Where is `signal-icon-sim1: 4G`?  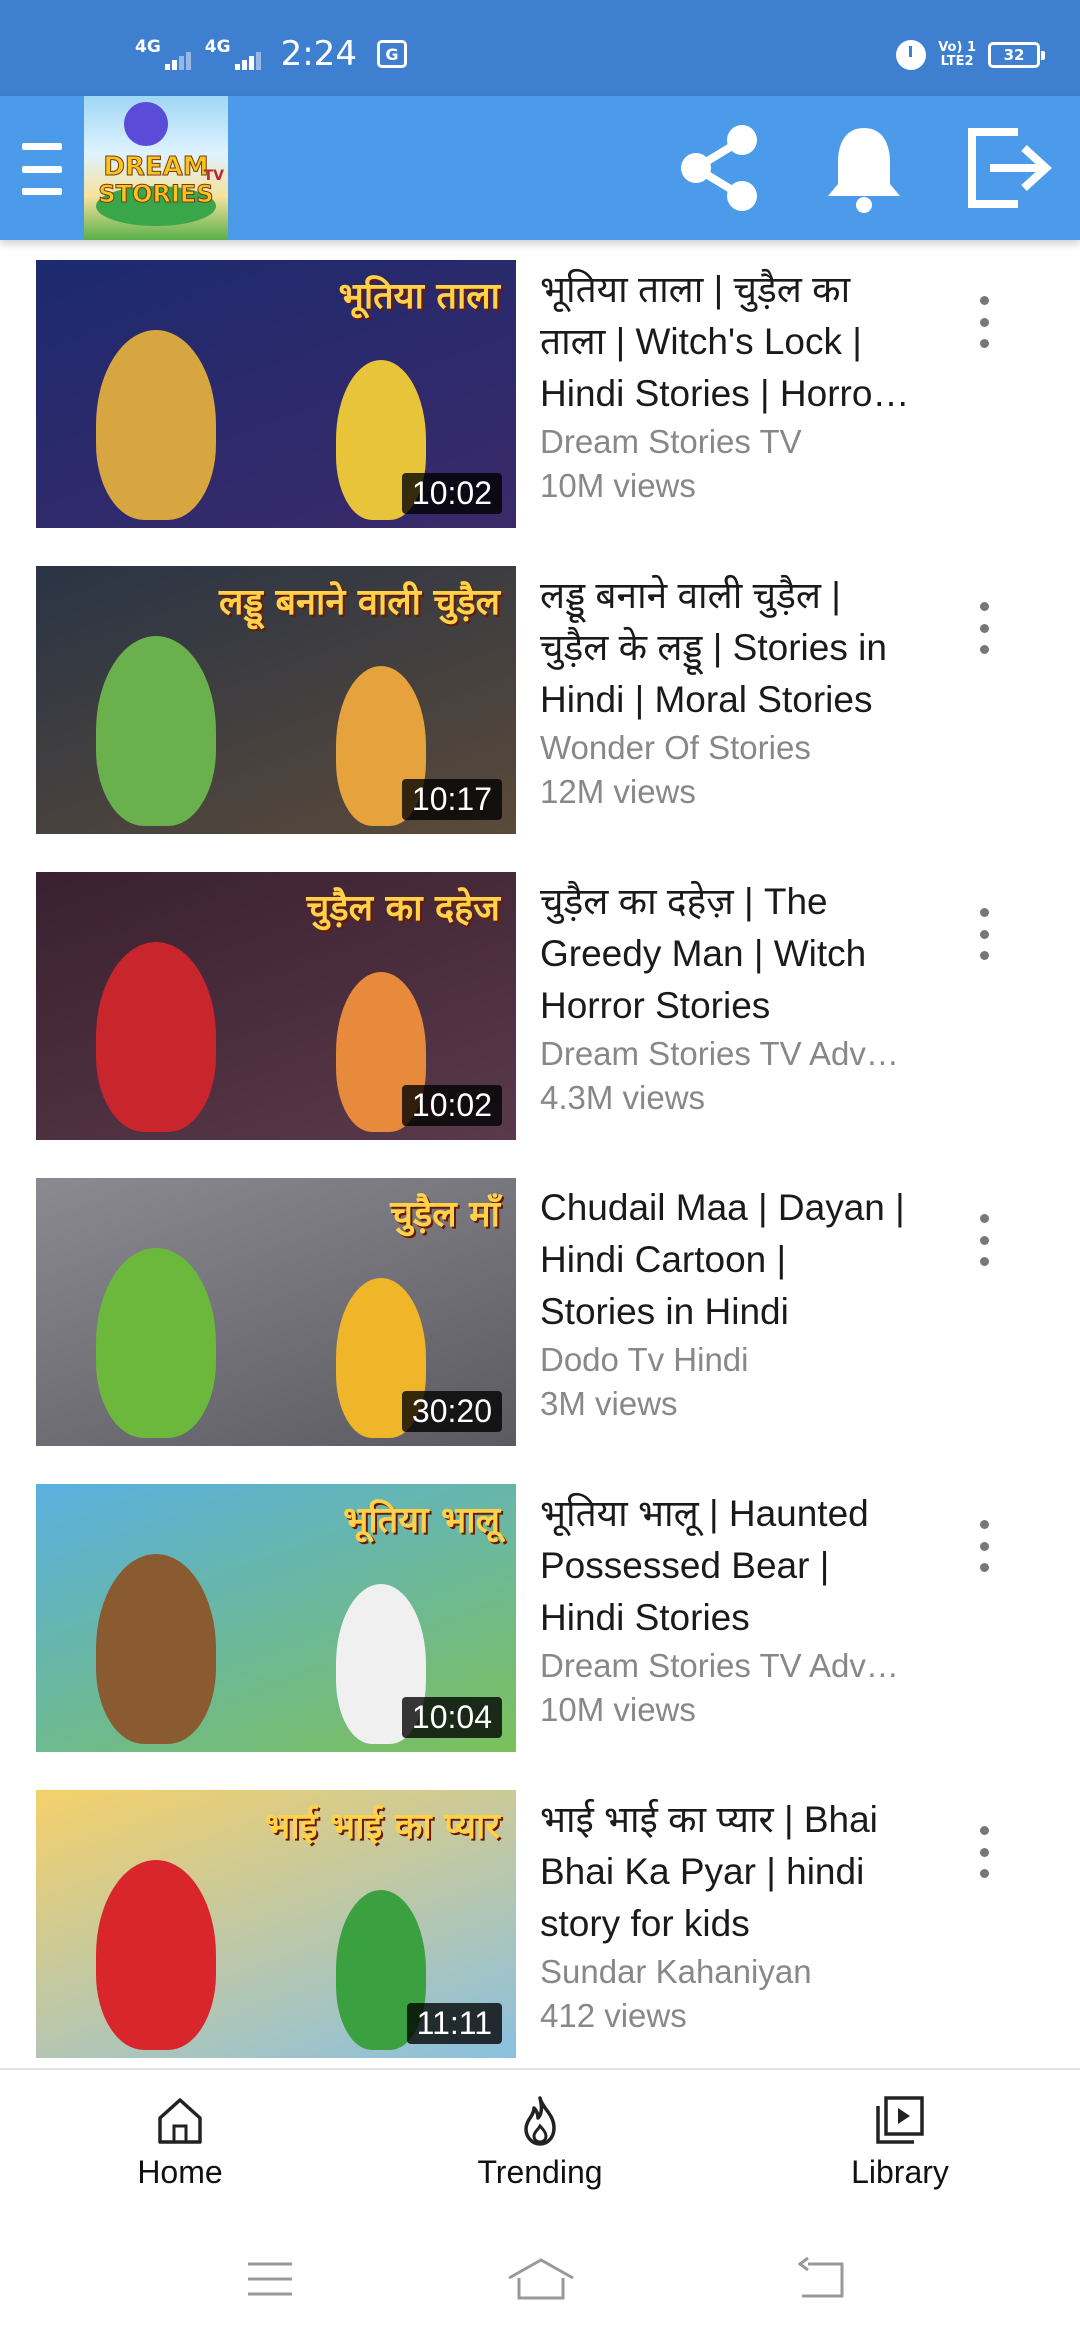 signal-icon-sim1: 4G is located at coordinates (163, 53).